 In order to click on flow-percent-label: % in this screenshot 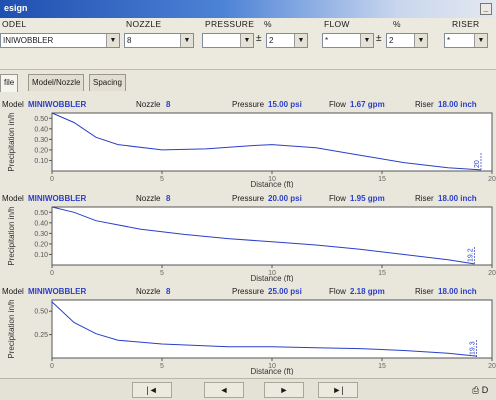, I will do `click(397, 24)`.